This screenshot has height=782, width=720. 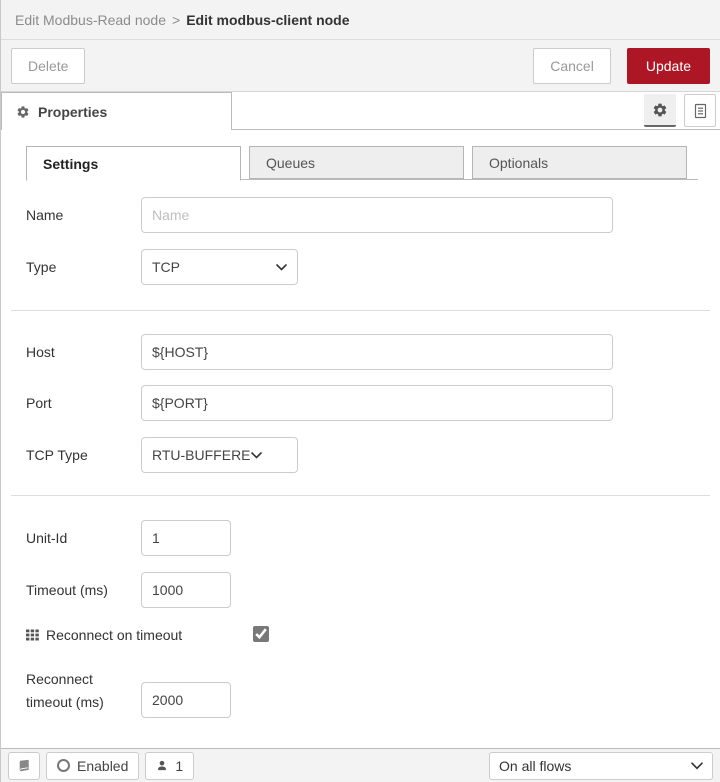 I want to click on type-select: TCP, so click(x=219, y=267).